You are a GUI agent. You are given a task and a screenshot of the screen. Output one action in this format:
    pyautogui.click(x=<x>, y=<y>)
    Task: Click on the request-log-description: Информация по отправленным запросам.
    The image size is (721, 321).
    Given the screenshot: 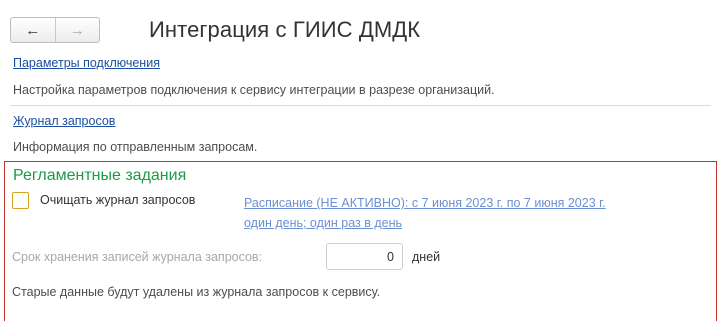 What is the action you would take?
    pyautogui.click(x=135, y=147)
    